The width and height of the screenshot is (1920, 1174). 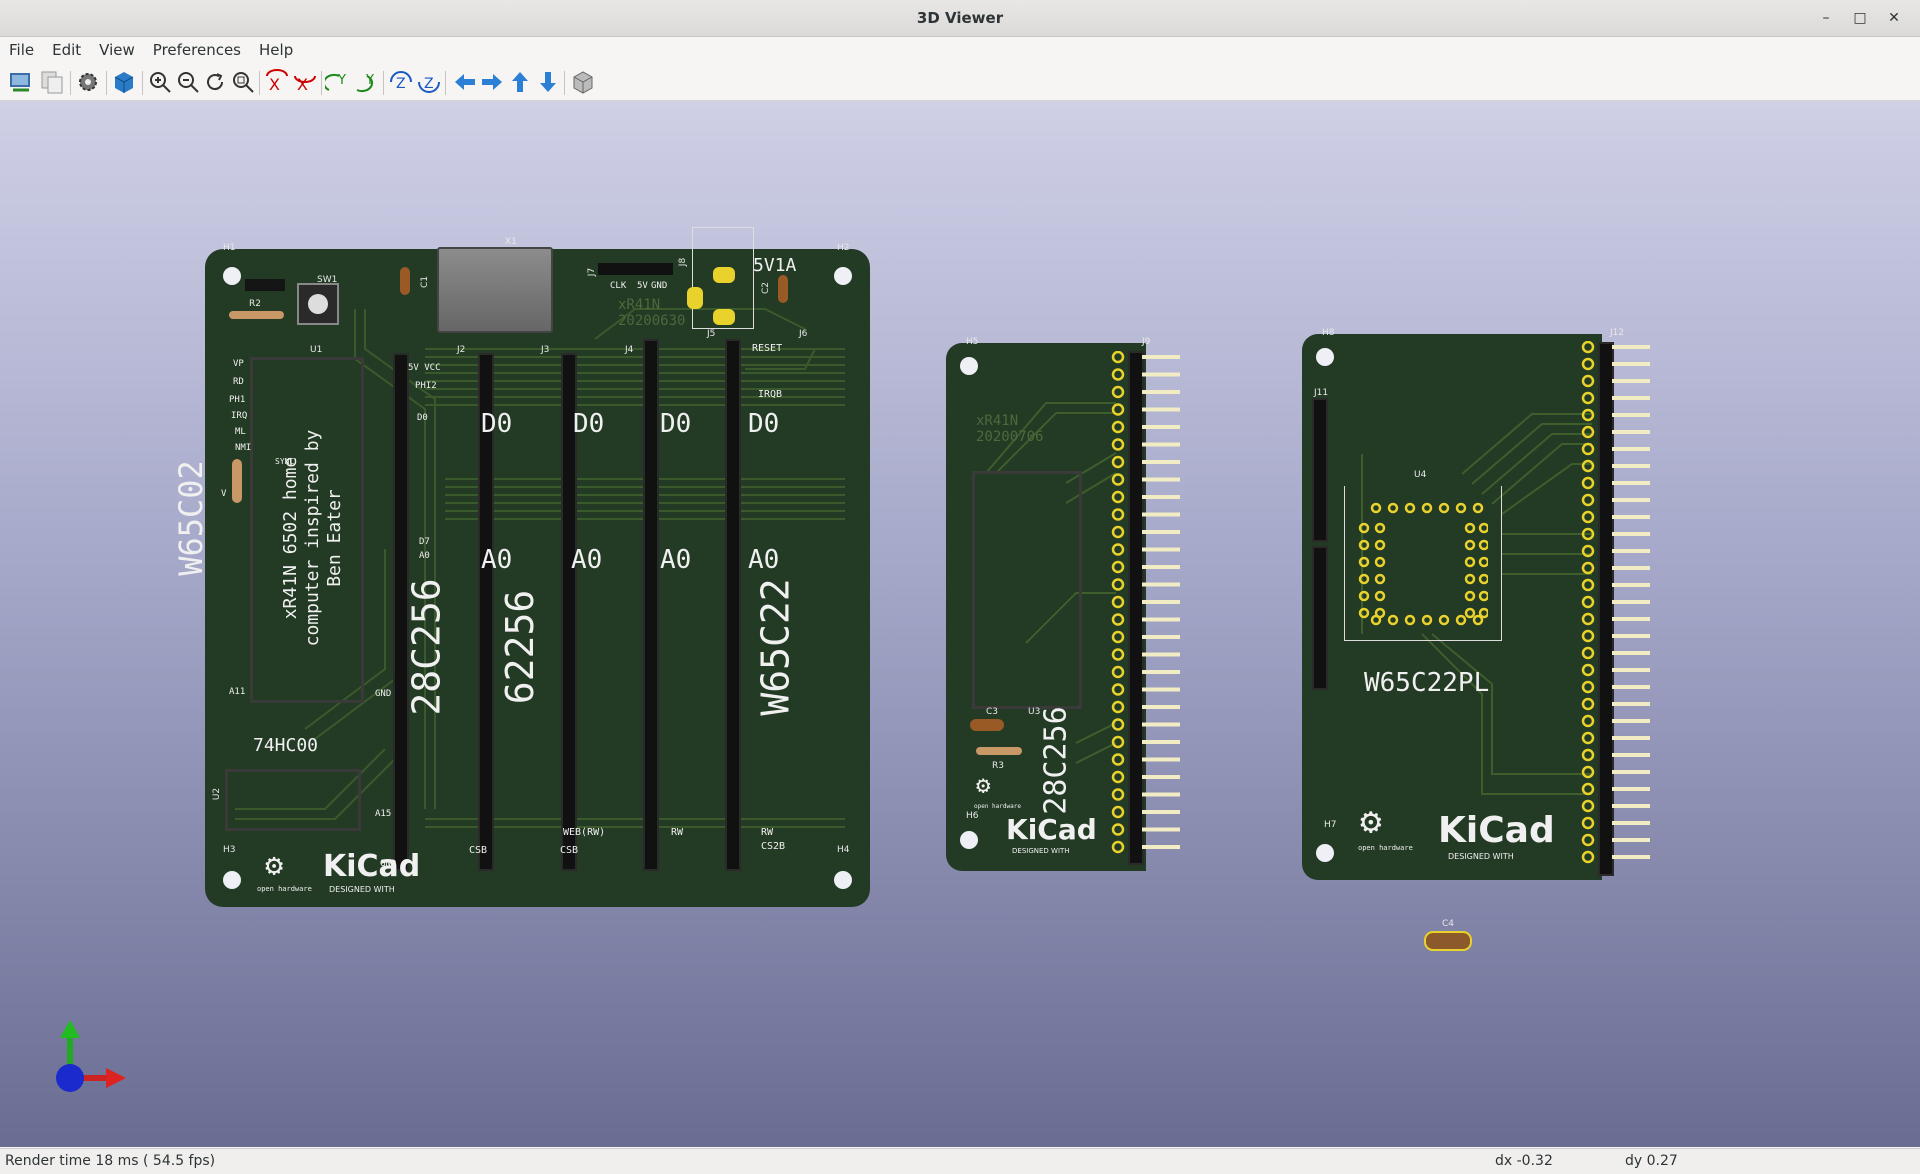 I want to click on menu-preferences: Preferences, so click(x=197, y=50).